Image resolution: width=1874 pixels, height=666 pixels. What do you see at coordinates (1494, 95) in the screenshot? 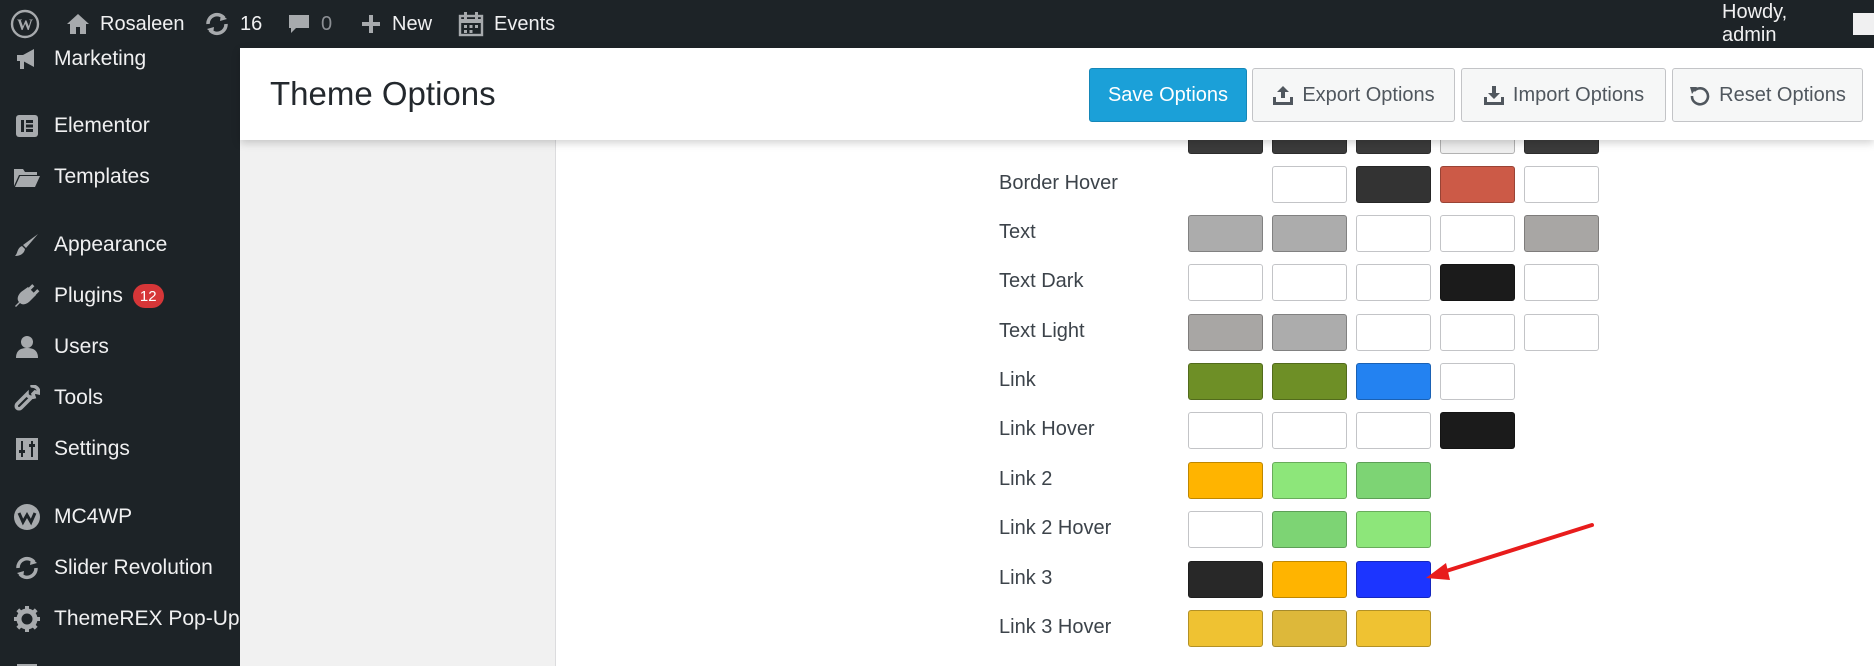
I see `download-icon` at bounding box center [1494, 95].